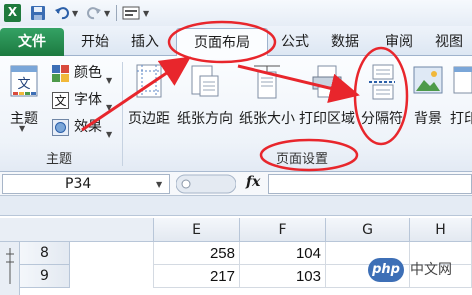 This screenshot has height=295, width=472. Describe the element at coordinates (12, 13) in the screenshot. I see `excel-logo-icon: X` at that location.